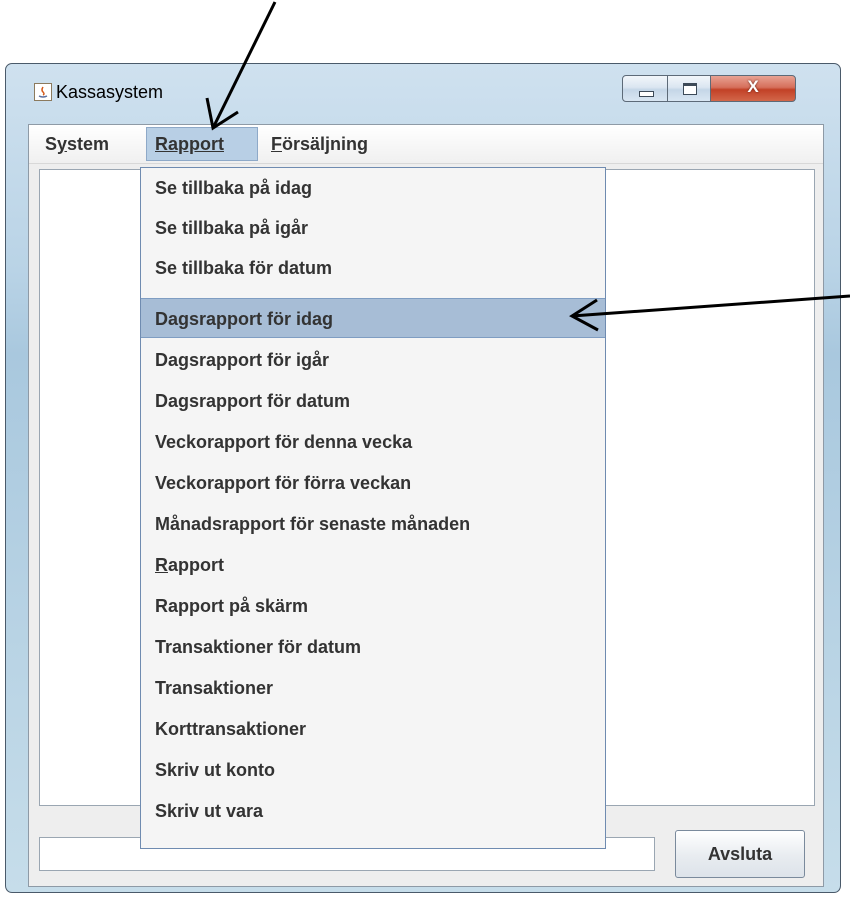  What do you see at coordinates (709, 313) in the screenshot?
I see `arrow-to-dagsrapport-item` at bounding box center [709, 313].